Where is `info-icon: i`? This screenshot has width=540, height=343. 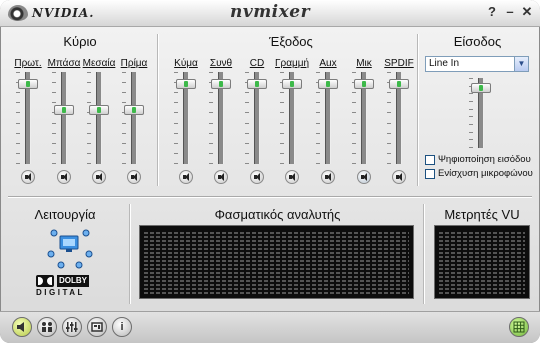 info-icon: i is located at coordinates (122, 327).